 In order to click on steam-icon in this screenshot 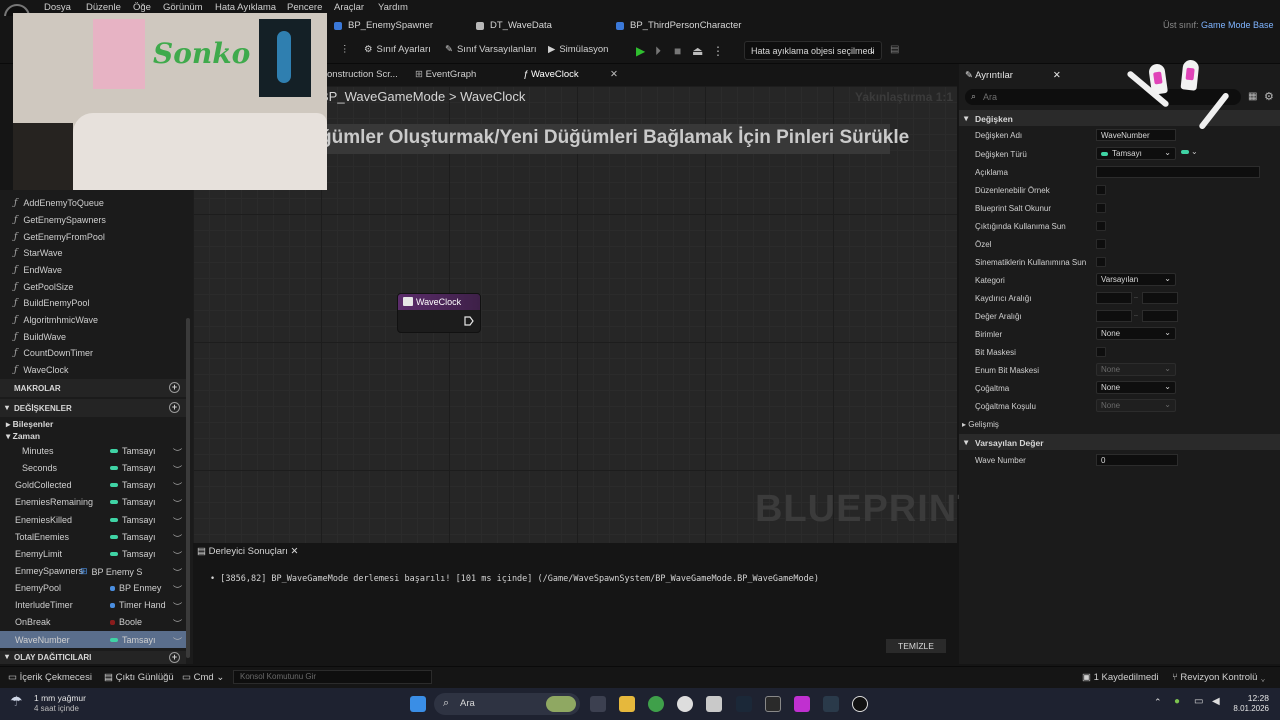, I will do `click(831, 704)`.